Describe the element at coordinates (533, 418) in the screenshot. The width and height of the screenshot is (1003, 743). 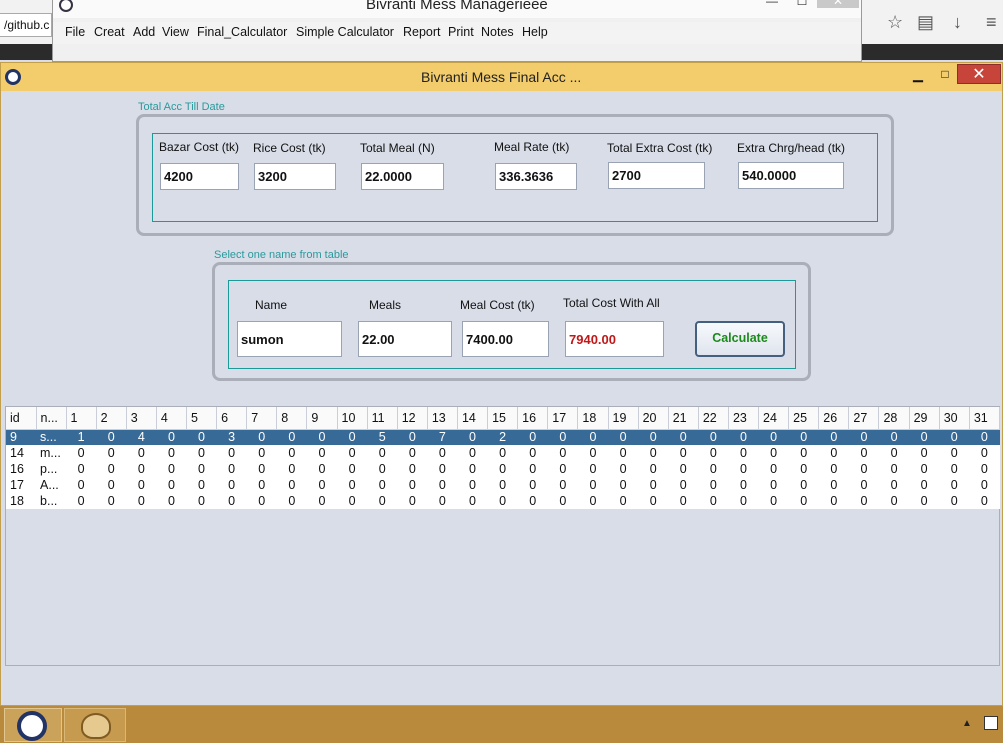
I see `column-header-day-16: 16` at that location.